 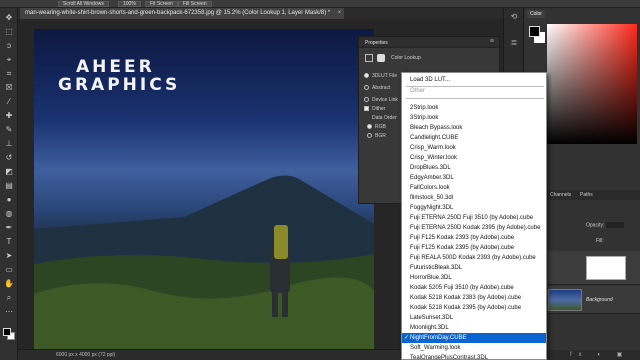 What do you see at coordinates (466, 298) in the screenshot?
I see `lut-item-label: Kodak 5218 Kodak 2383 (by Adobe).cube` at bounding box center [466, 298].